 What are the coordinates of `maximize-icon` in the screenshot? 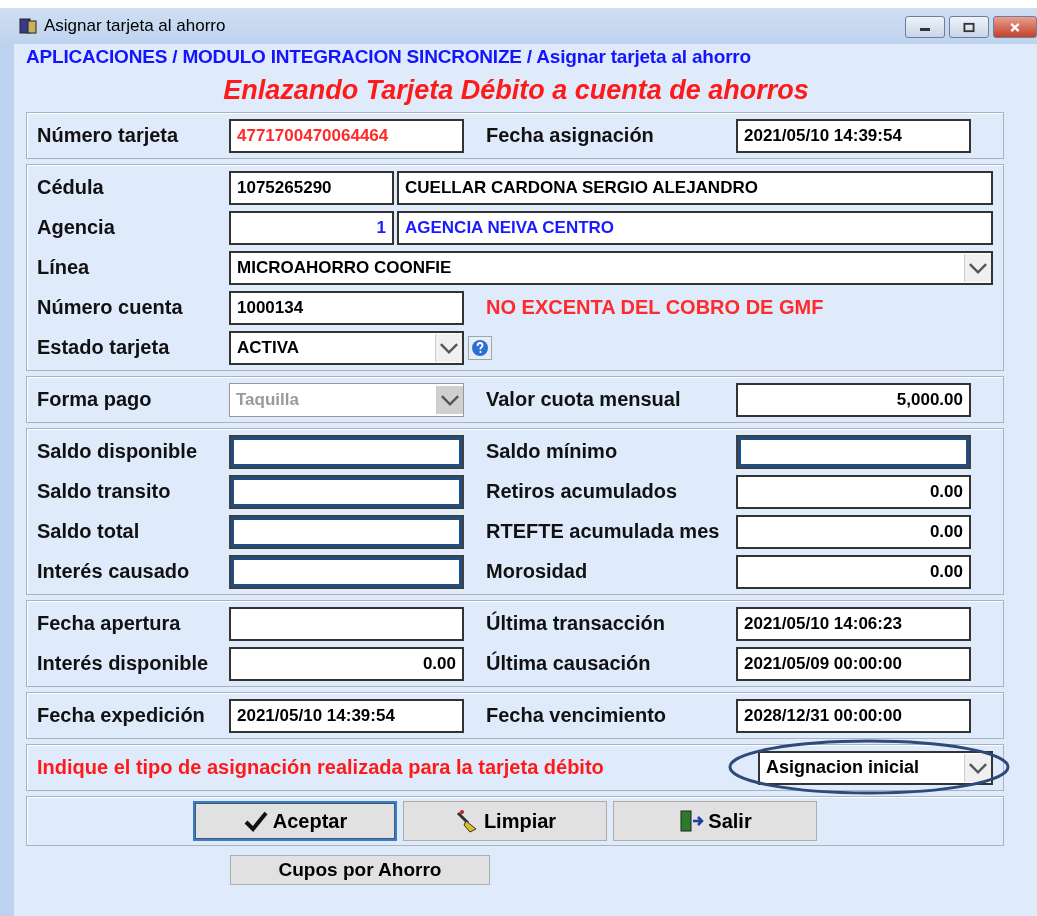 It's located at (969, 27).